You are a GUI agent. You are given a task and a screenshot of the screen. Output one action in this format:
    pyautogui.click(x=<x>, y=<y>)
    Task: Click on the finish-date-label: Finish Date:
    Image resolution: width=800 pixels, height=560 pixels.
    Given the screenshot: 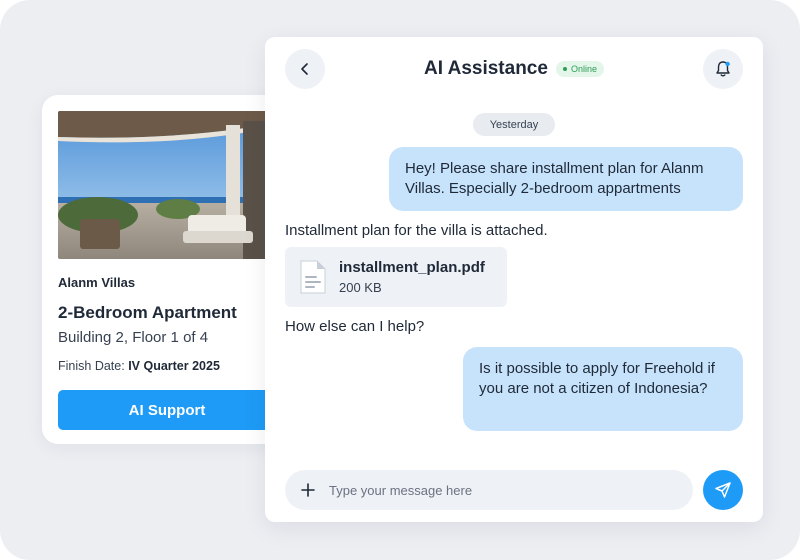 What is the action you would take?
    pyautogui.click(x=91, y=366)
    